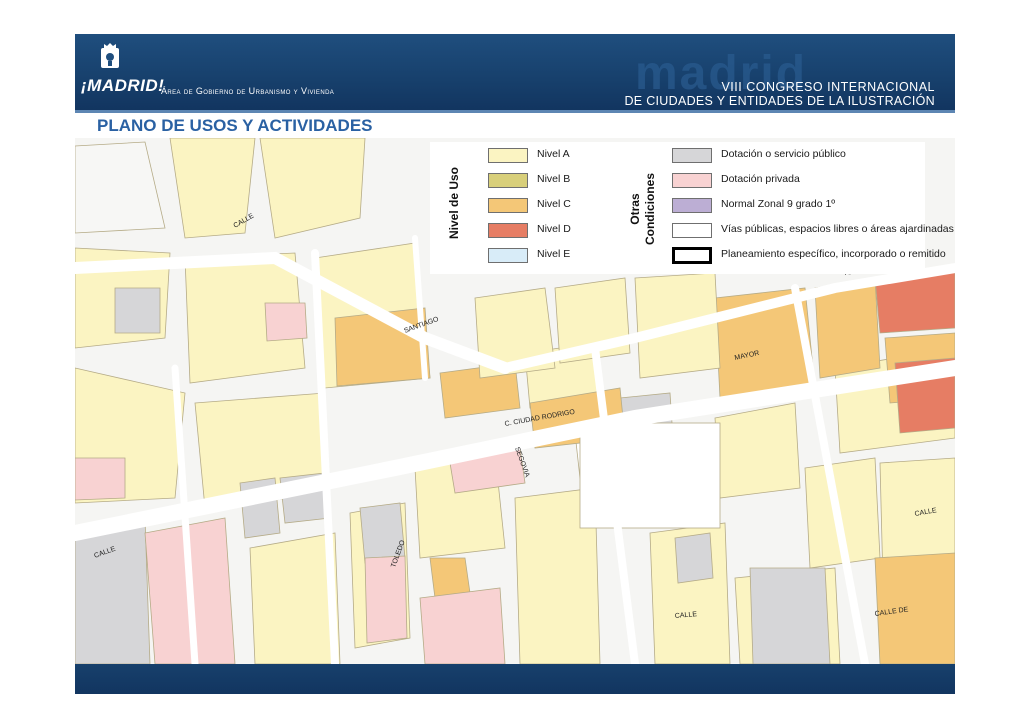 The image size is (1030, 728). Describe the element at coordinates (235, 125) in the screenshot. I see `page-title: PLANO DE USOS Y ACTIVIDADES` at that location.